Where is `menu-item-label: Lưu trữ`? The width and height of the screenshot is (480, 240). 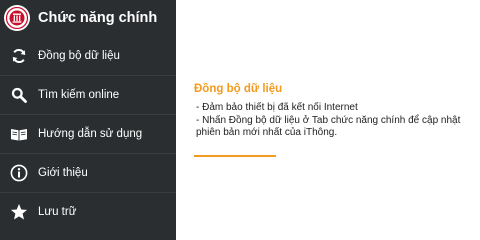
menu-item-label: Lưu trữ is located at coordinates (57, 212).